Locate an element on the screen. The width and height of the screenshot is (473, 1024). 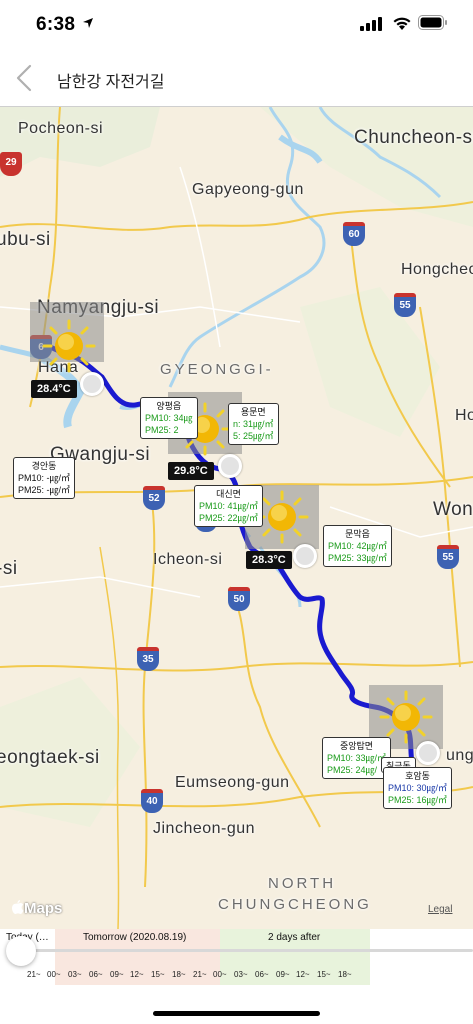
pm10-value: PM10: 30㎍/㎥ is located at coordinates (418, 788).